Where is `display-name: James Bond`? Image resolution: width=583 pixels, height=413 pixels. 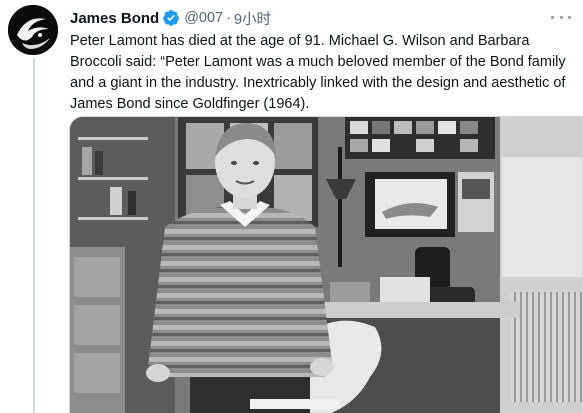
display-name: James Bond is located at coordinates (114, 18).